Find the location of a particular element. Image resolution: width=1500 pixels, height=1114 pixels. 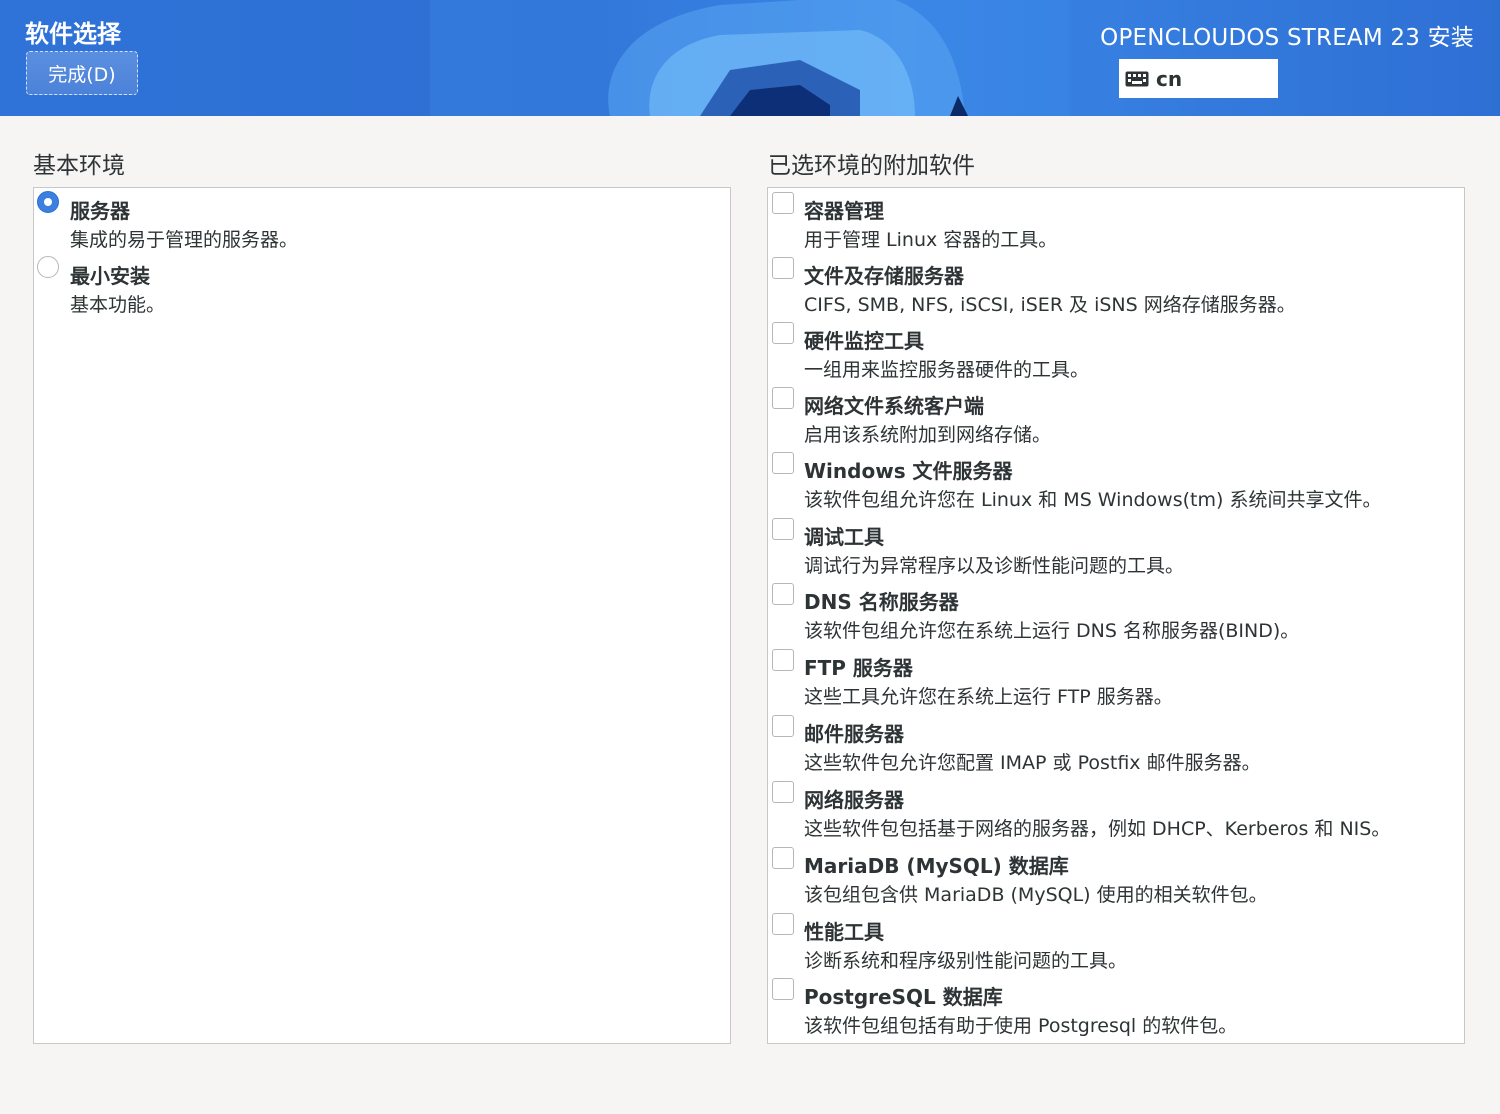

addon-name: 性能工具 is located at coordinates (844, 932).